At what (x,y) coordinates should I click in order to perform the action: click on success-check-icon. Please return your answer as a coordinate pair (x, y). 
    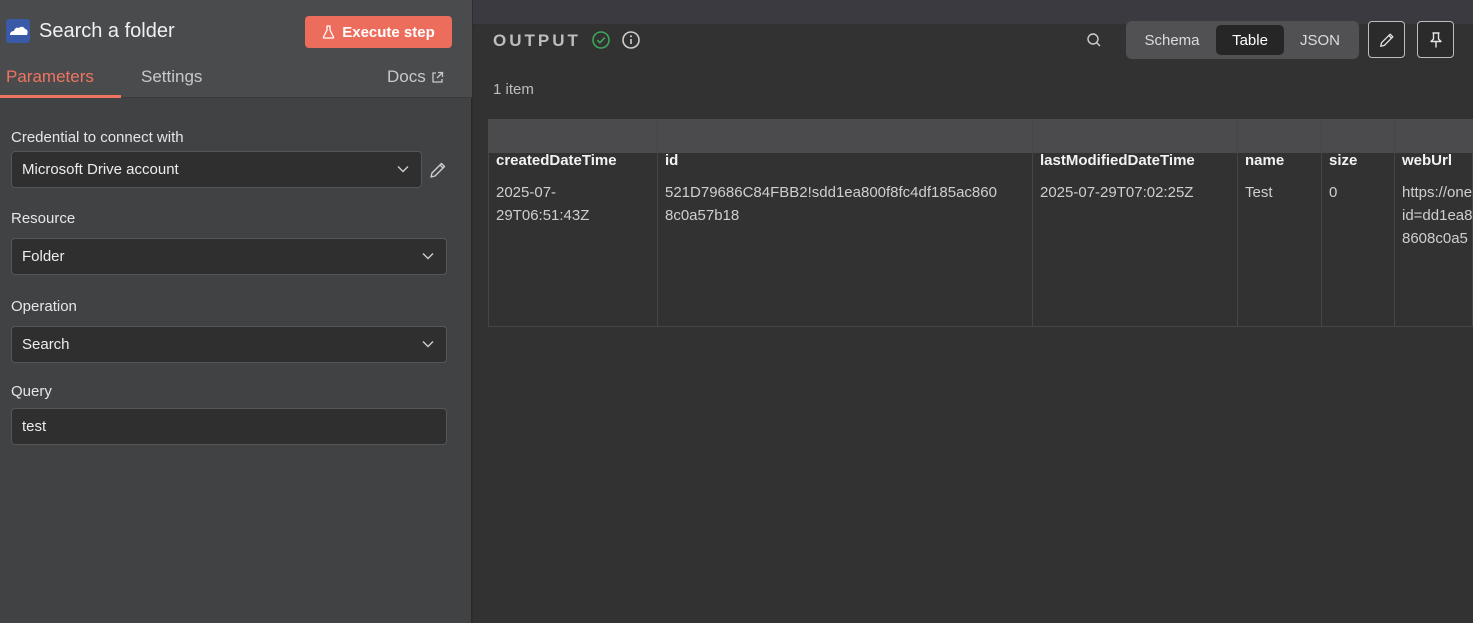
    Looking at the image, I should click on (601, 40).